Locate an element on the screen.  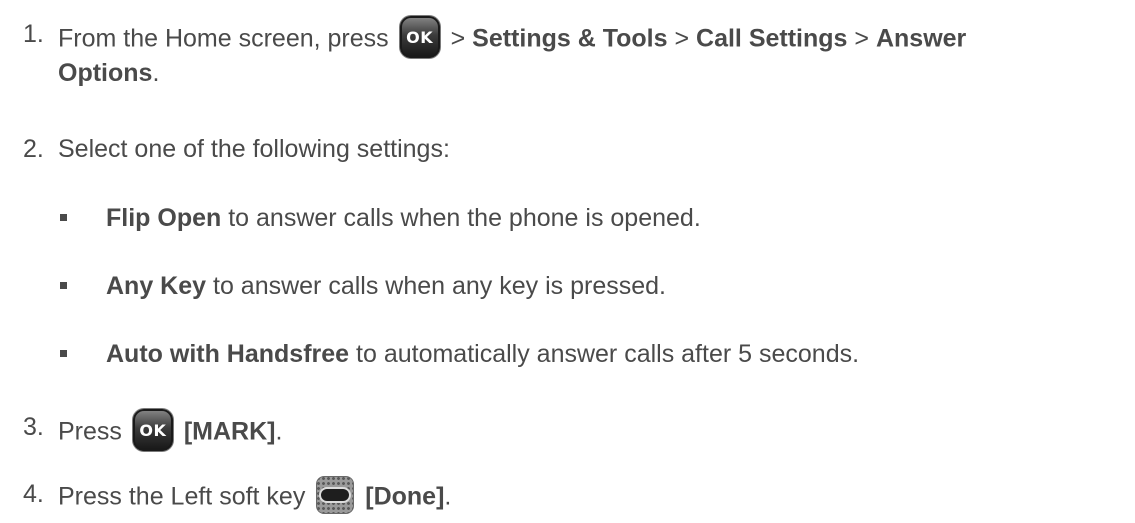
step-text: Press OK [MARK]. is located at coordinates (170, 431).